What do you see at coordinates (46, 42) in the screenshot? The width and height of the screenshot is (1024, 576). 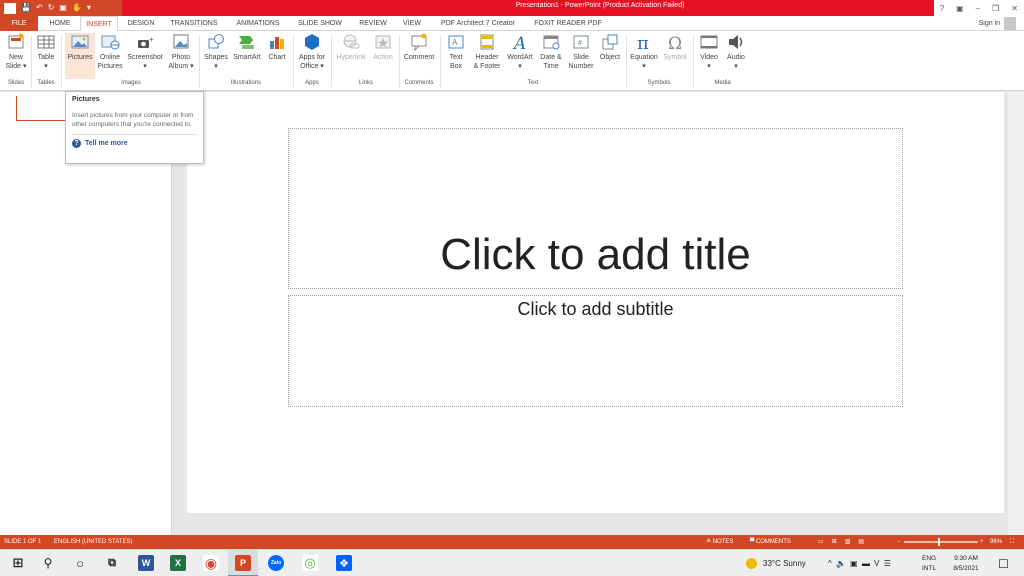 I see `table-icon` at bounding box center [46, 42].